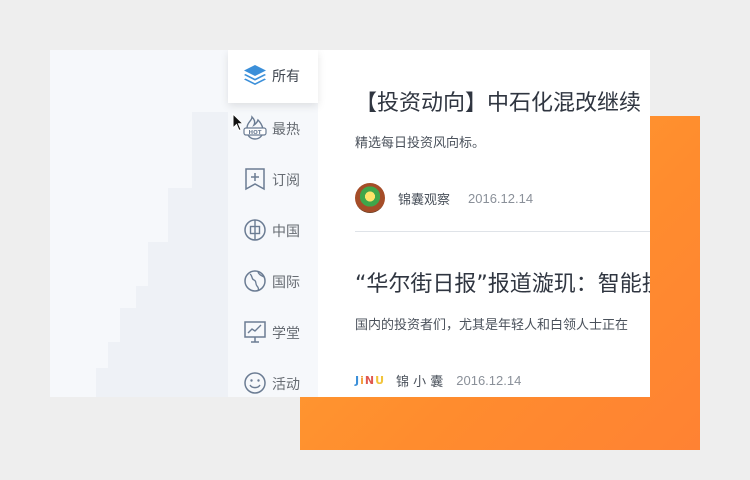  I want to click on globe-icon, so click(255, 281).